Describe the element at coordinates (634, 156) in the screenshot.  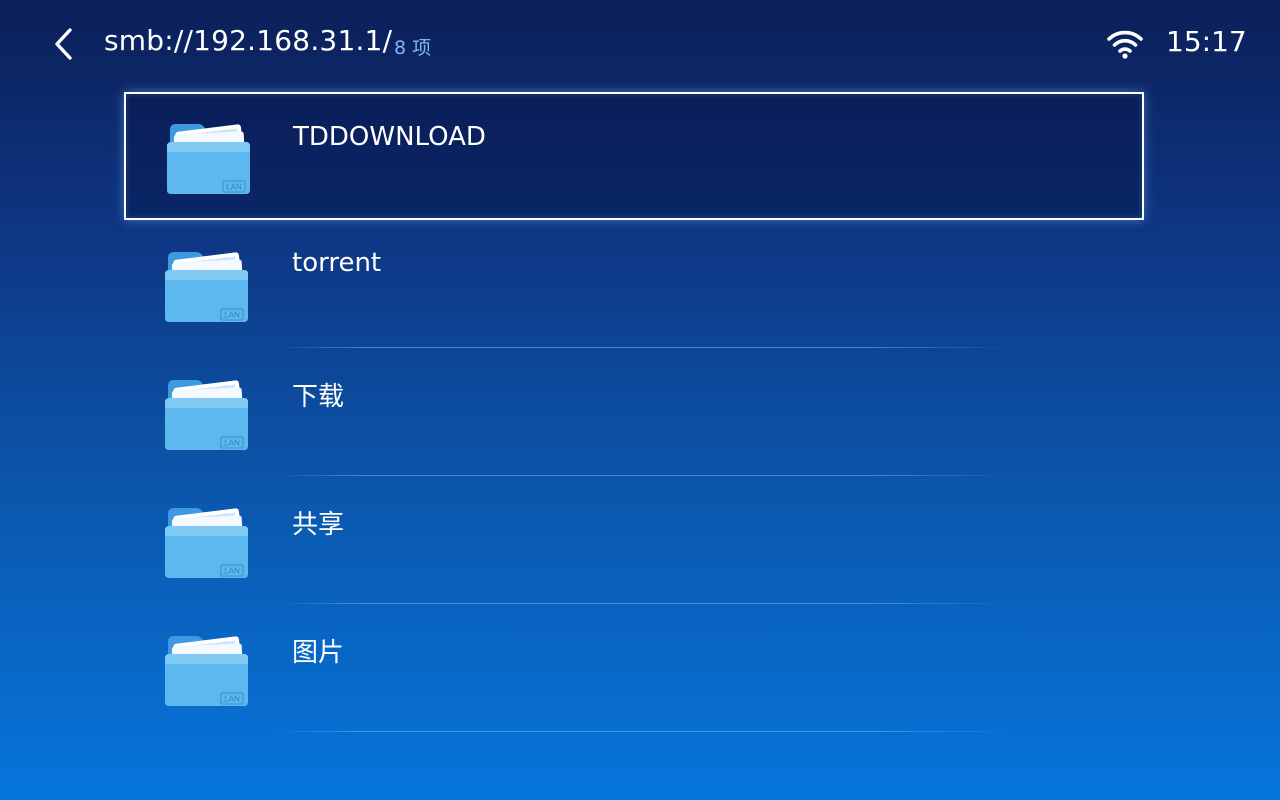
I see `file-row-0: LAN TDDOWNLOAD` at that location.